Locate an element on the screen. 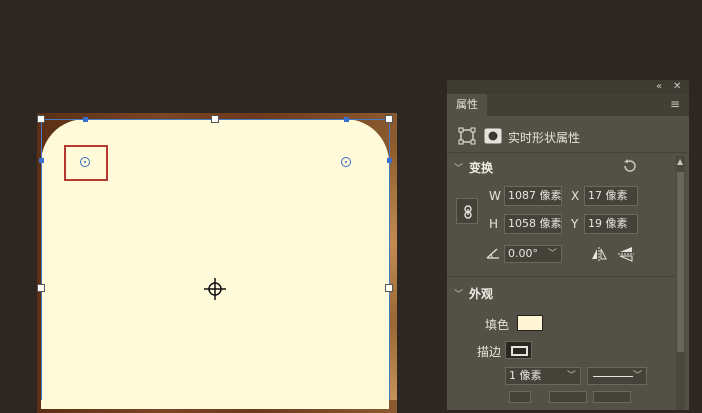 This screenshot has height=413, width=702. fill-color-swatch is located at coordinates (530, 323).